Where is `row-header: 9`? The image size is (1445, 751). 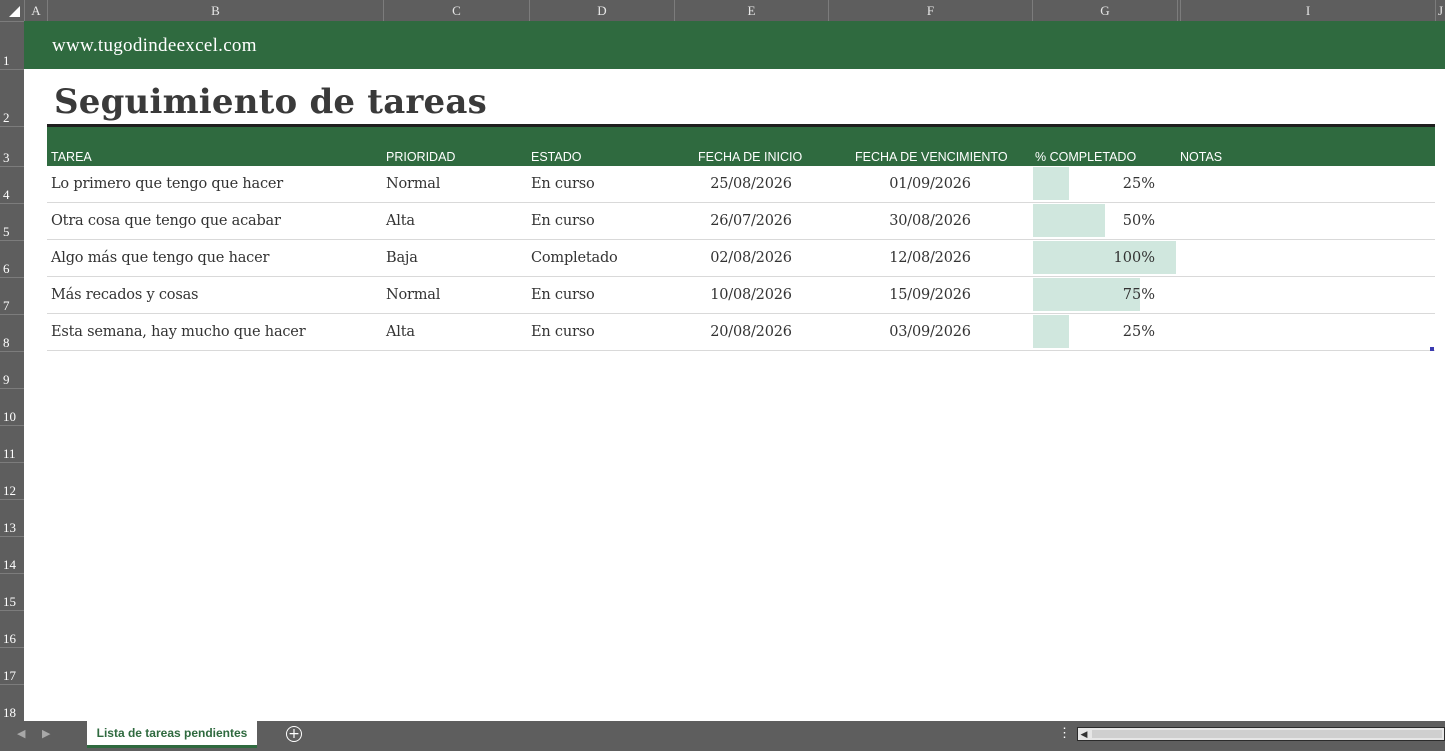
row-header: 9 is located at coordinates (12, 369).